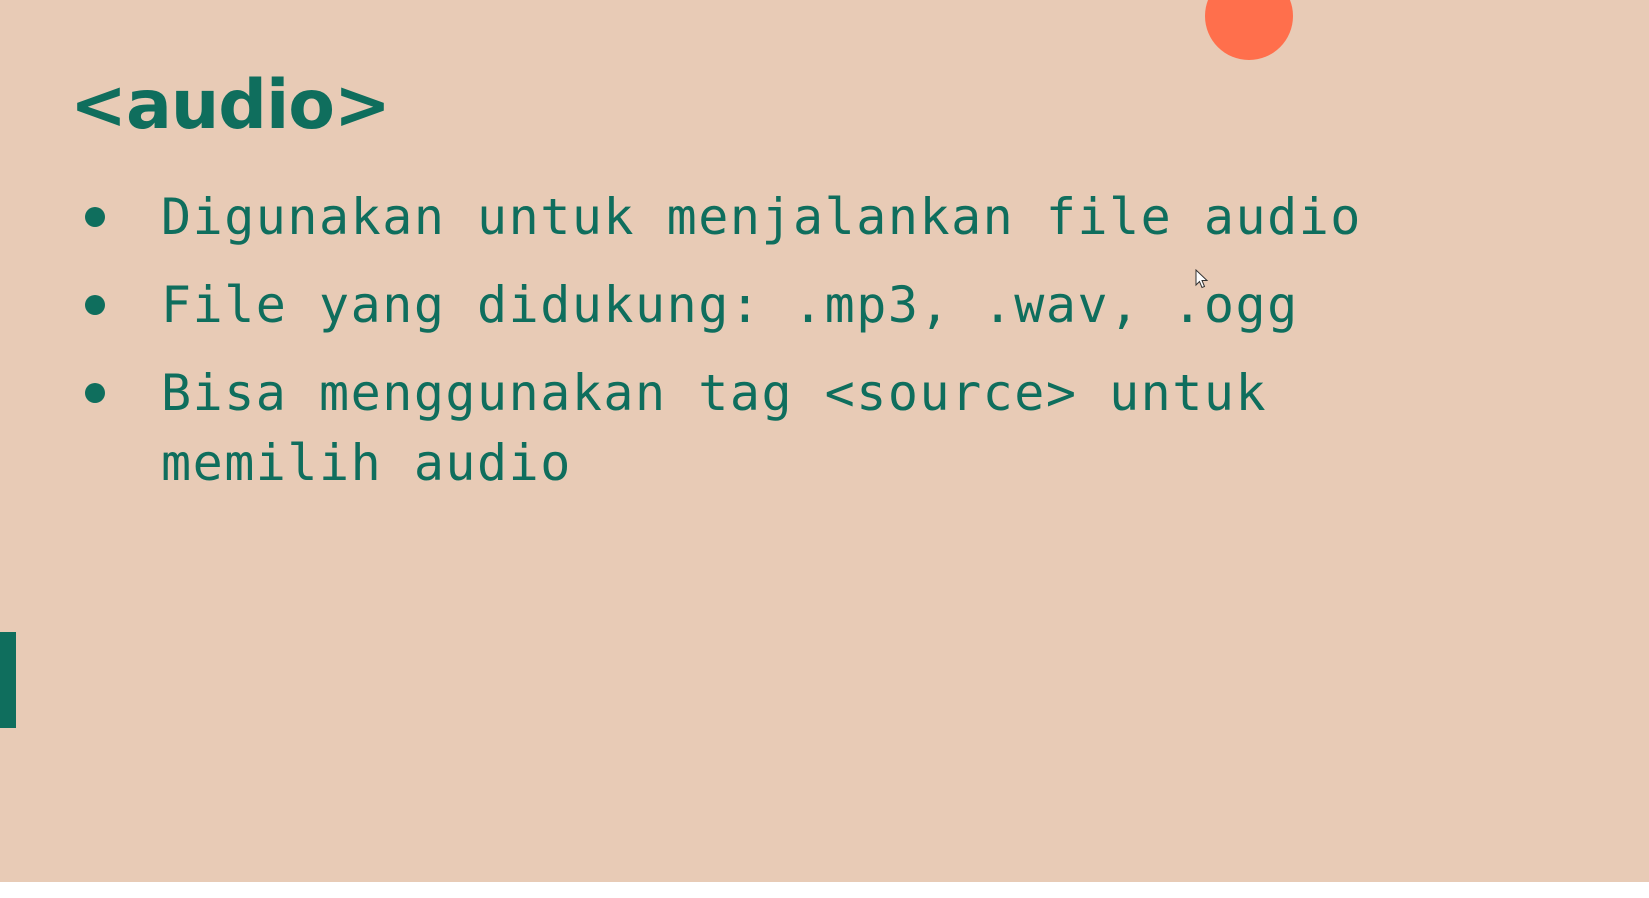 This screenshot has width=1649, height=898. Describe the element at coordinates (8, 680) in the screenshot. I see `decorative-bar` at that location.